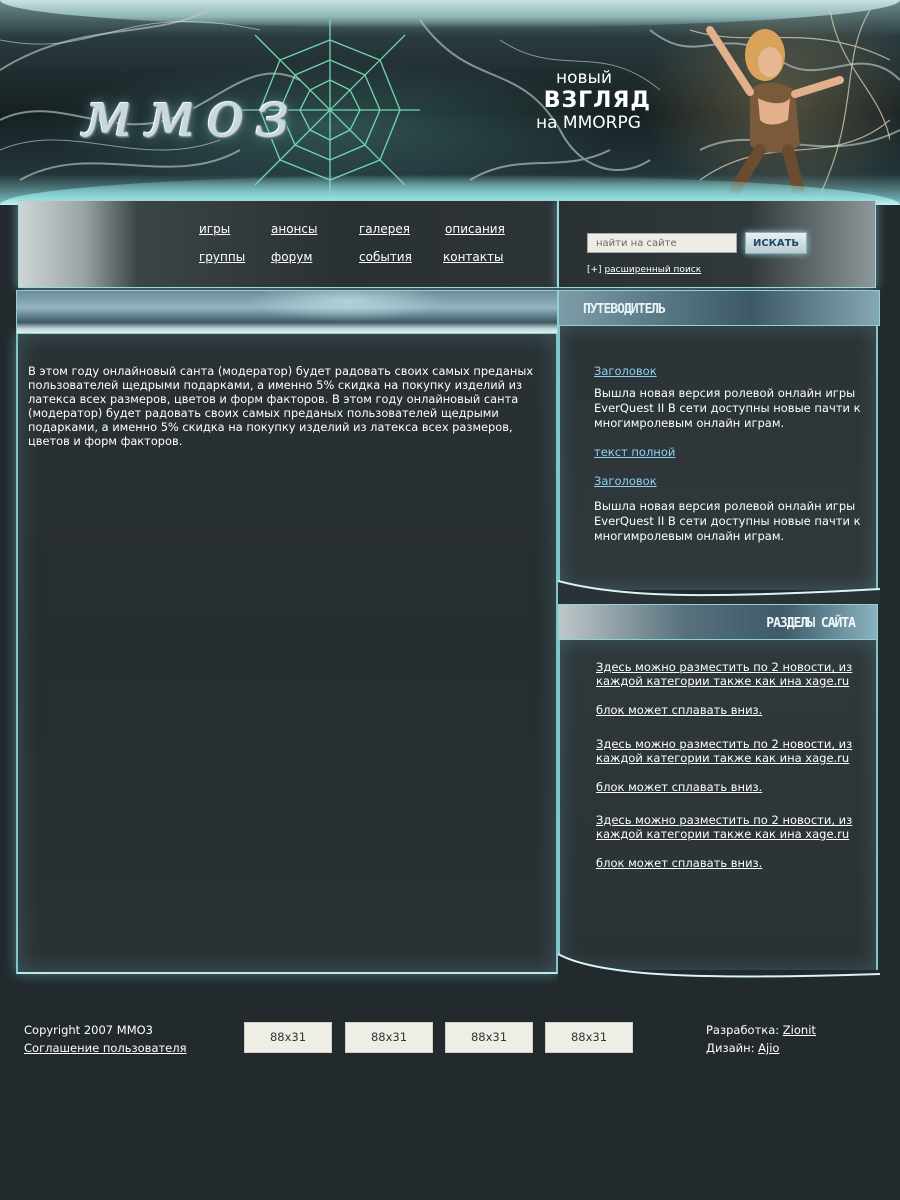  What do you see at coordinates (790, 102) in the screenshot?
I see `heroine-illustration-icon` at bounding box center [790, 102].